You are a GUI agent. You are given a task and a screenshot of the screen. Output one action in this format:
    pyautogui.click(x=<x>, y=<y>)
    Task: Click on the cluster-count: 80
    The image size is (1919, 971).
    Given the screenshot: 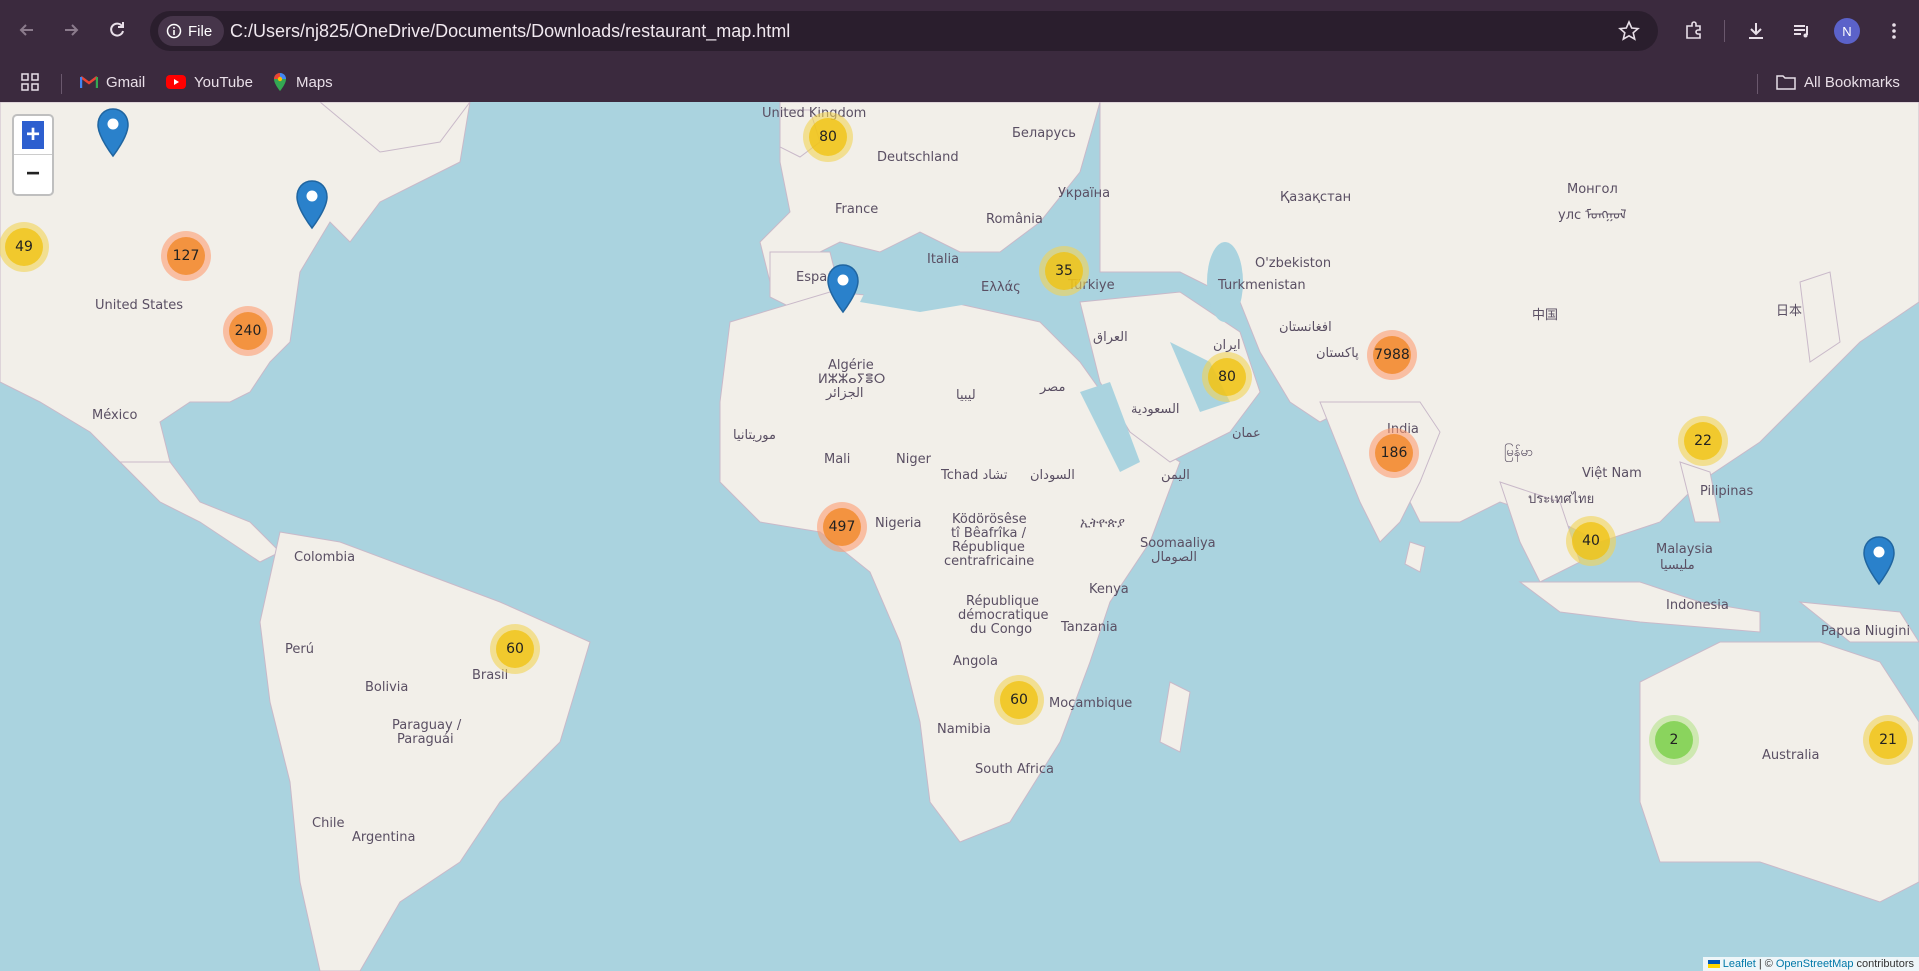 What is the action you would take?
    pyautogui.click(x=828, y=137)
    